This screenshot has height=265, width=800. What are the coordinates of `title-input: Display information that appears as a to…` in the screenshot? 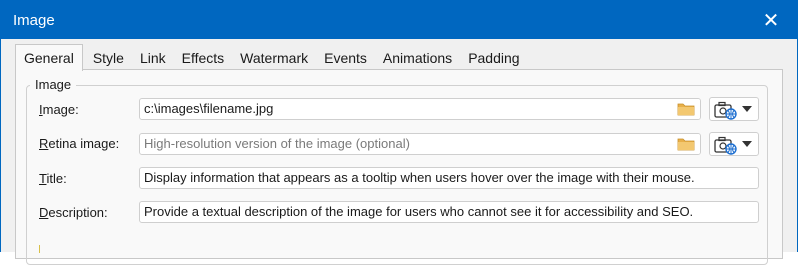 It's located at (449, 178).